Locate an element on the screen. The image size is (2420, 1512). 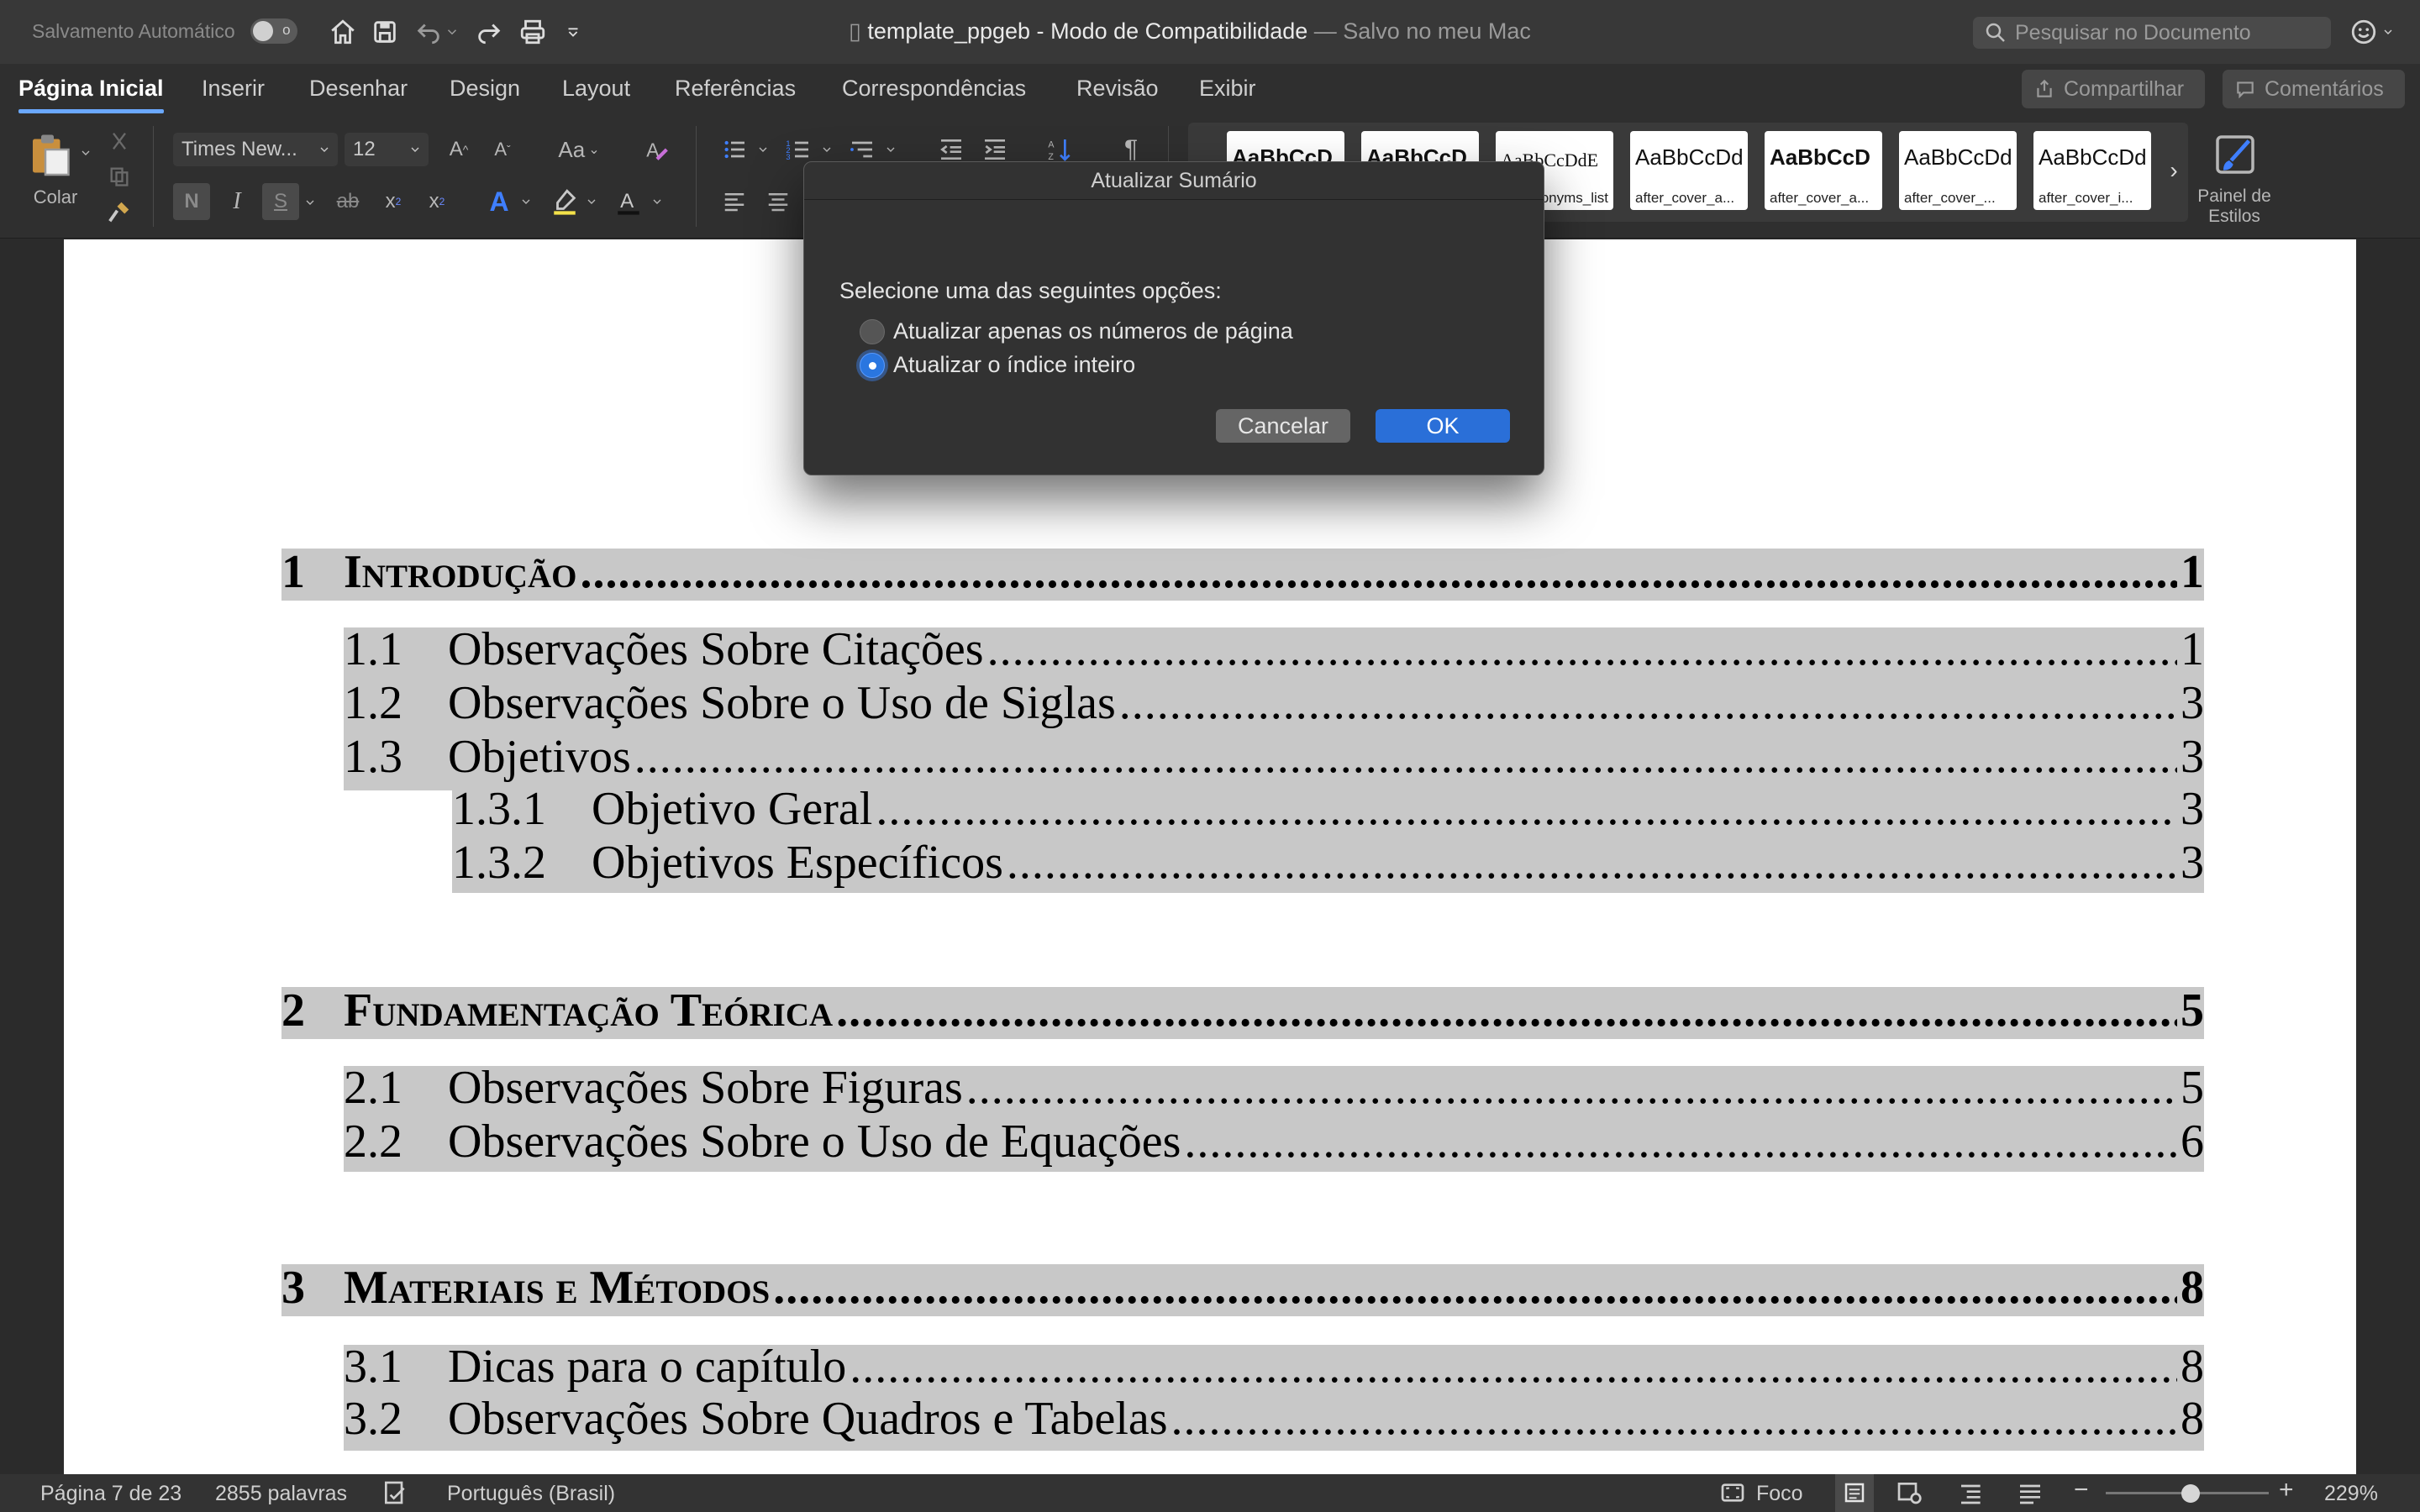
comments-button: Comentários is located at coordinates (2314, 89).